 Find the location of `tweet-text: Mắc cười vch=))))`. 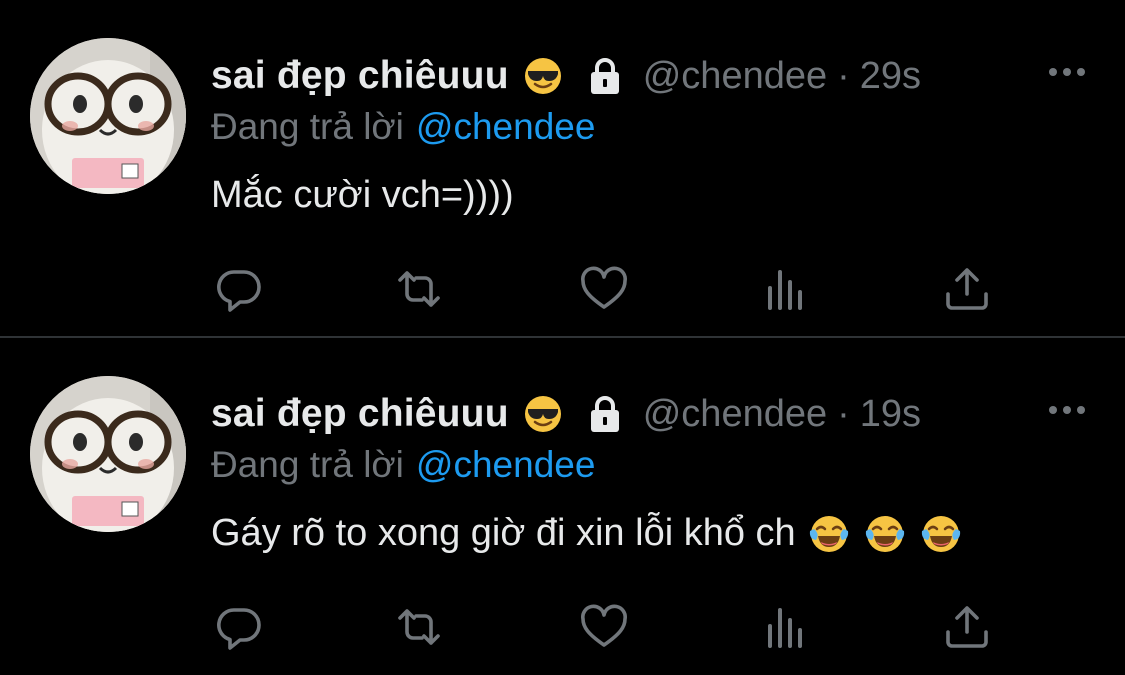

tweet-text: Mắc cười vch=)))) is located at coordinates (362, 195).